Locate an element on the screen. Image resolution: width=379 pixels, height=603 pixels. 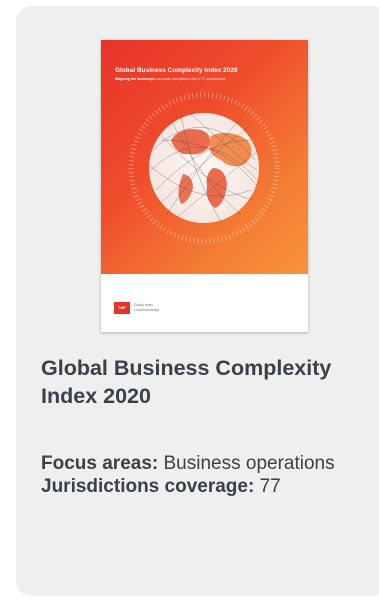
tmf-tagline: Global reach Local knowledge is located at coordinates (146, 307).